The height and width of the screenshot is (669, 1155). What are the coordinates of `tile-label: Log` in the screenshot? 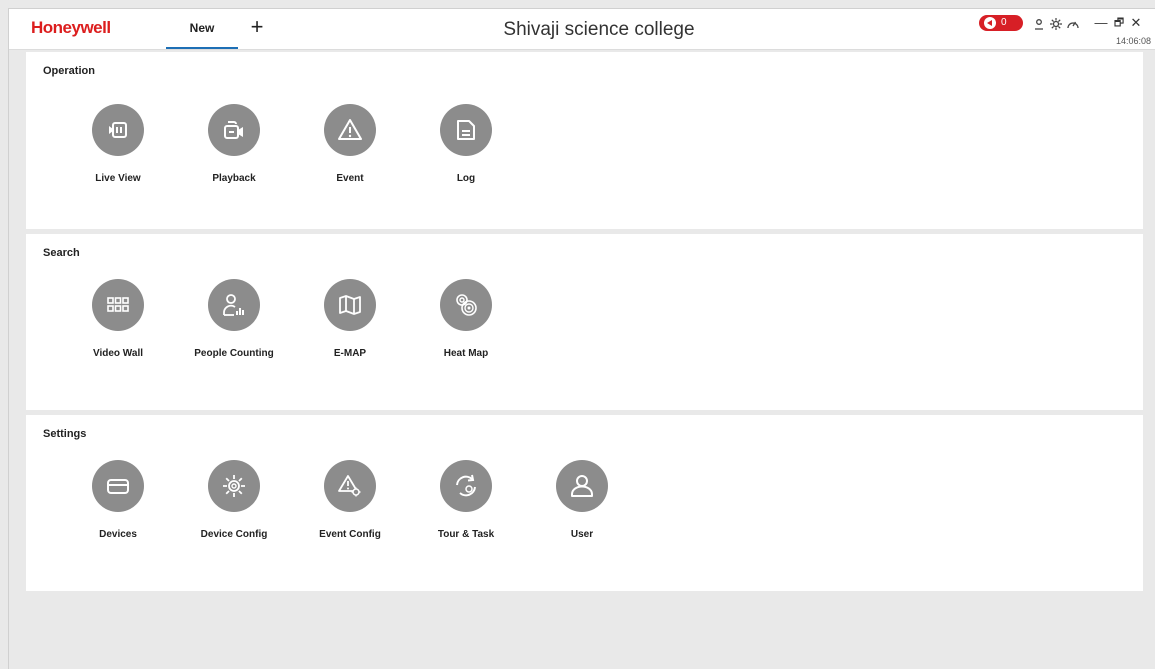 It's located at (466, 178).